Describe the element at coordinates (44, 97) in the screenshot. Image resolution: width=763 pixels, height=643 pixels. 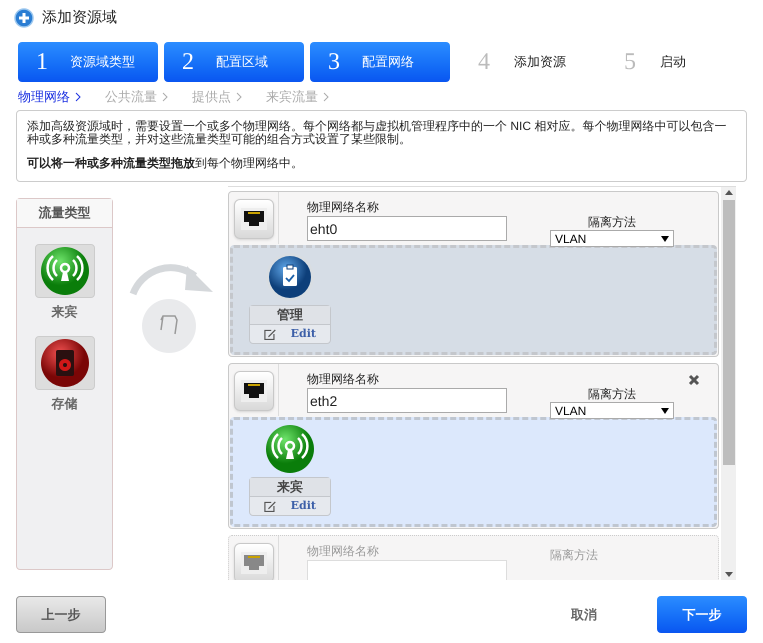
I see `substep-link: 物理网络` at that location.